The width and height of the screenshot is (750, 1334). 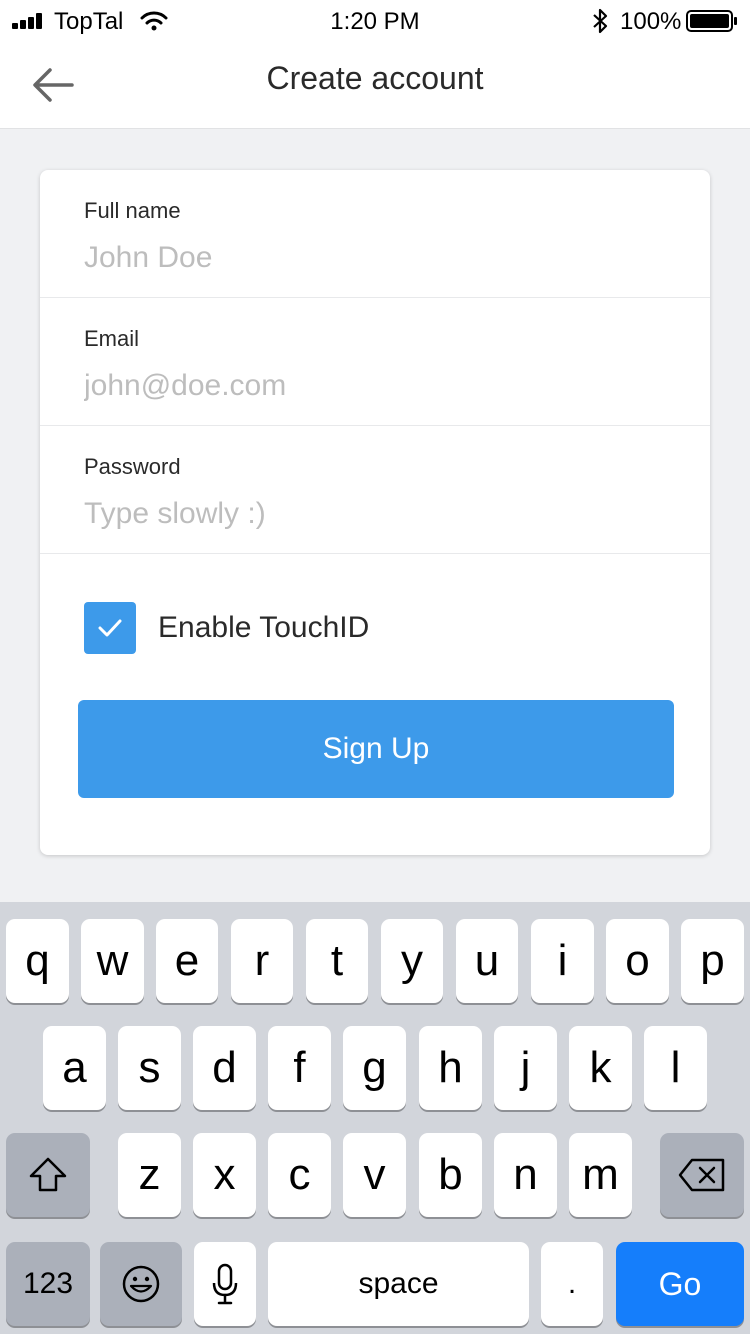 What do you see at coordinates (264, 627) in the screenshot?
I see `touchid-label: Enable TouchID` at bounding box center [264, 627].